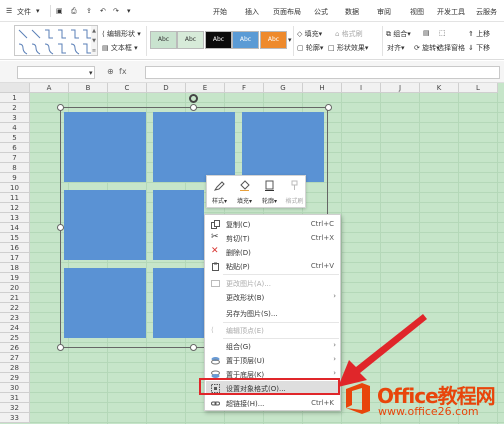 The image size is (504, 424). What do you see at coordinates (244, 192) in the screenshot?
I see `mini-fill-button: 填充▾` at bounding box center [244, 192].